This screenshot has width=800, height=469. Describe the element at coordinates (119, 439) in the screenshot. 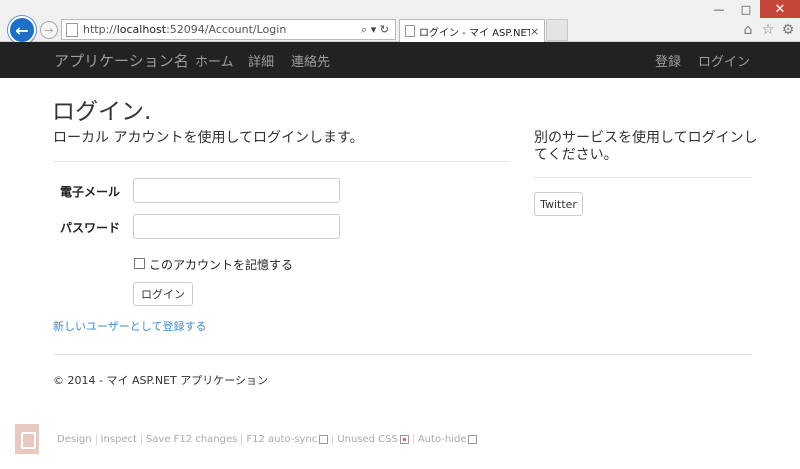

I see `inspect-button: Inspect` at that location.